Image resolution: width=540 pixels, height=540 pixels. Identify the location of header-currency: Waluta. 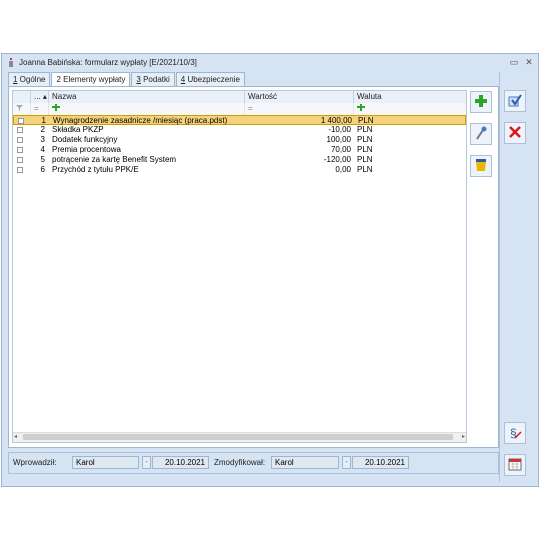
(410, 97).